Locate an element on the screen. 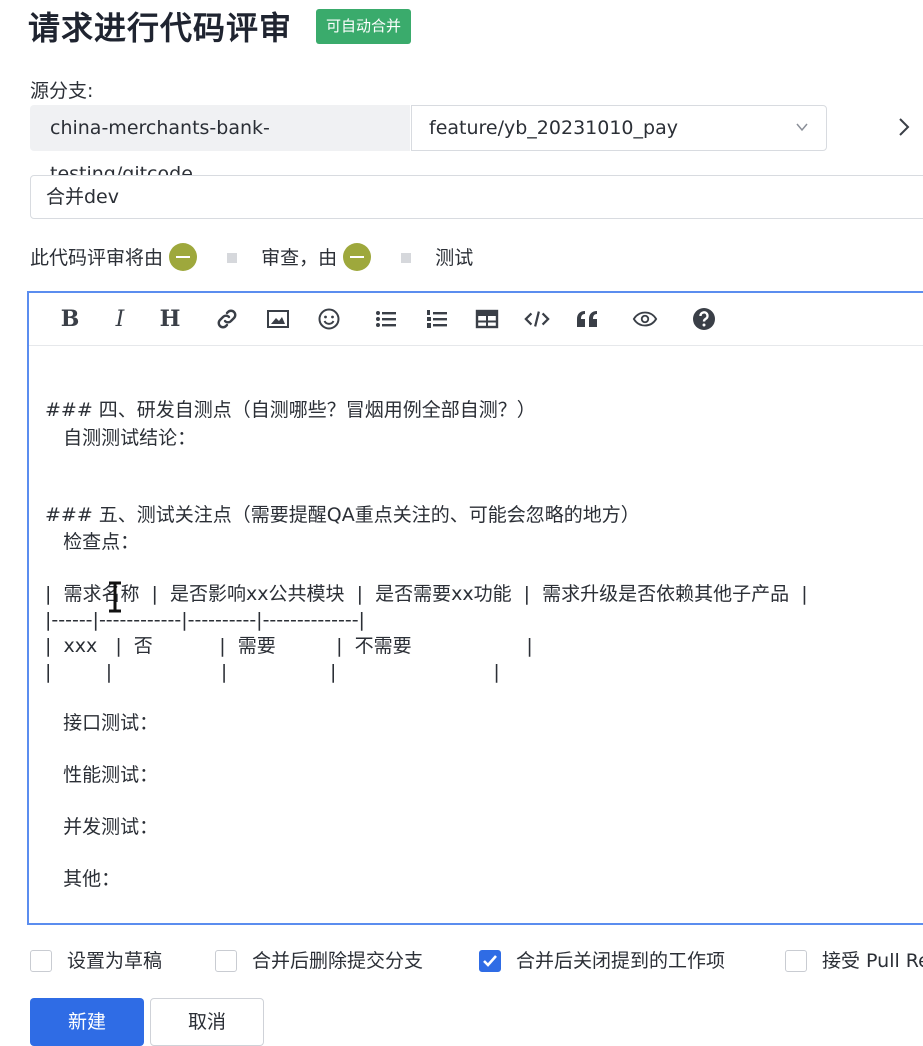 This screenshot has height=1046, width=923. italic-icon: I is located at coordinates (120, 319).